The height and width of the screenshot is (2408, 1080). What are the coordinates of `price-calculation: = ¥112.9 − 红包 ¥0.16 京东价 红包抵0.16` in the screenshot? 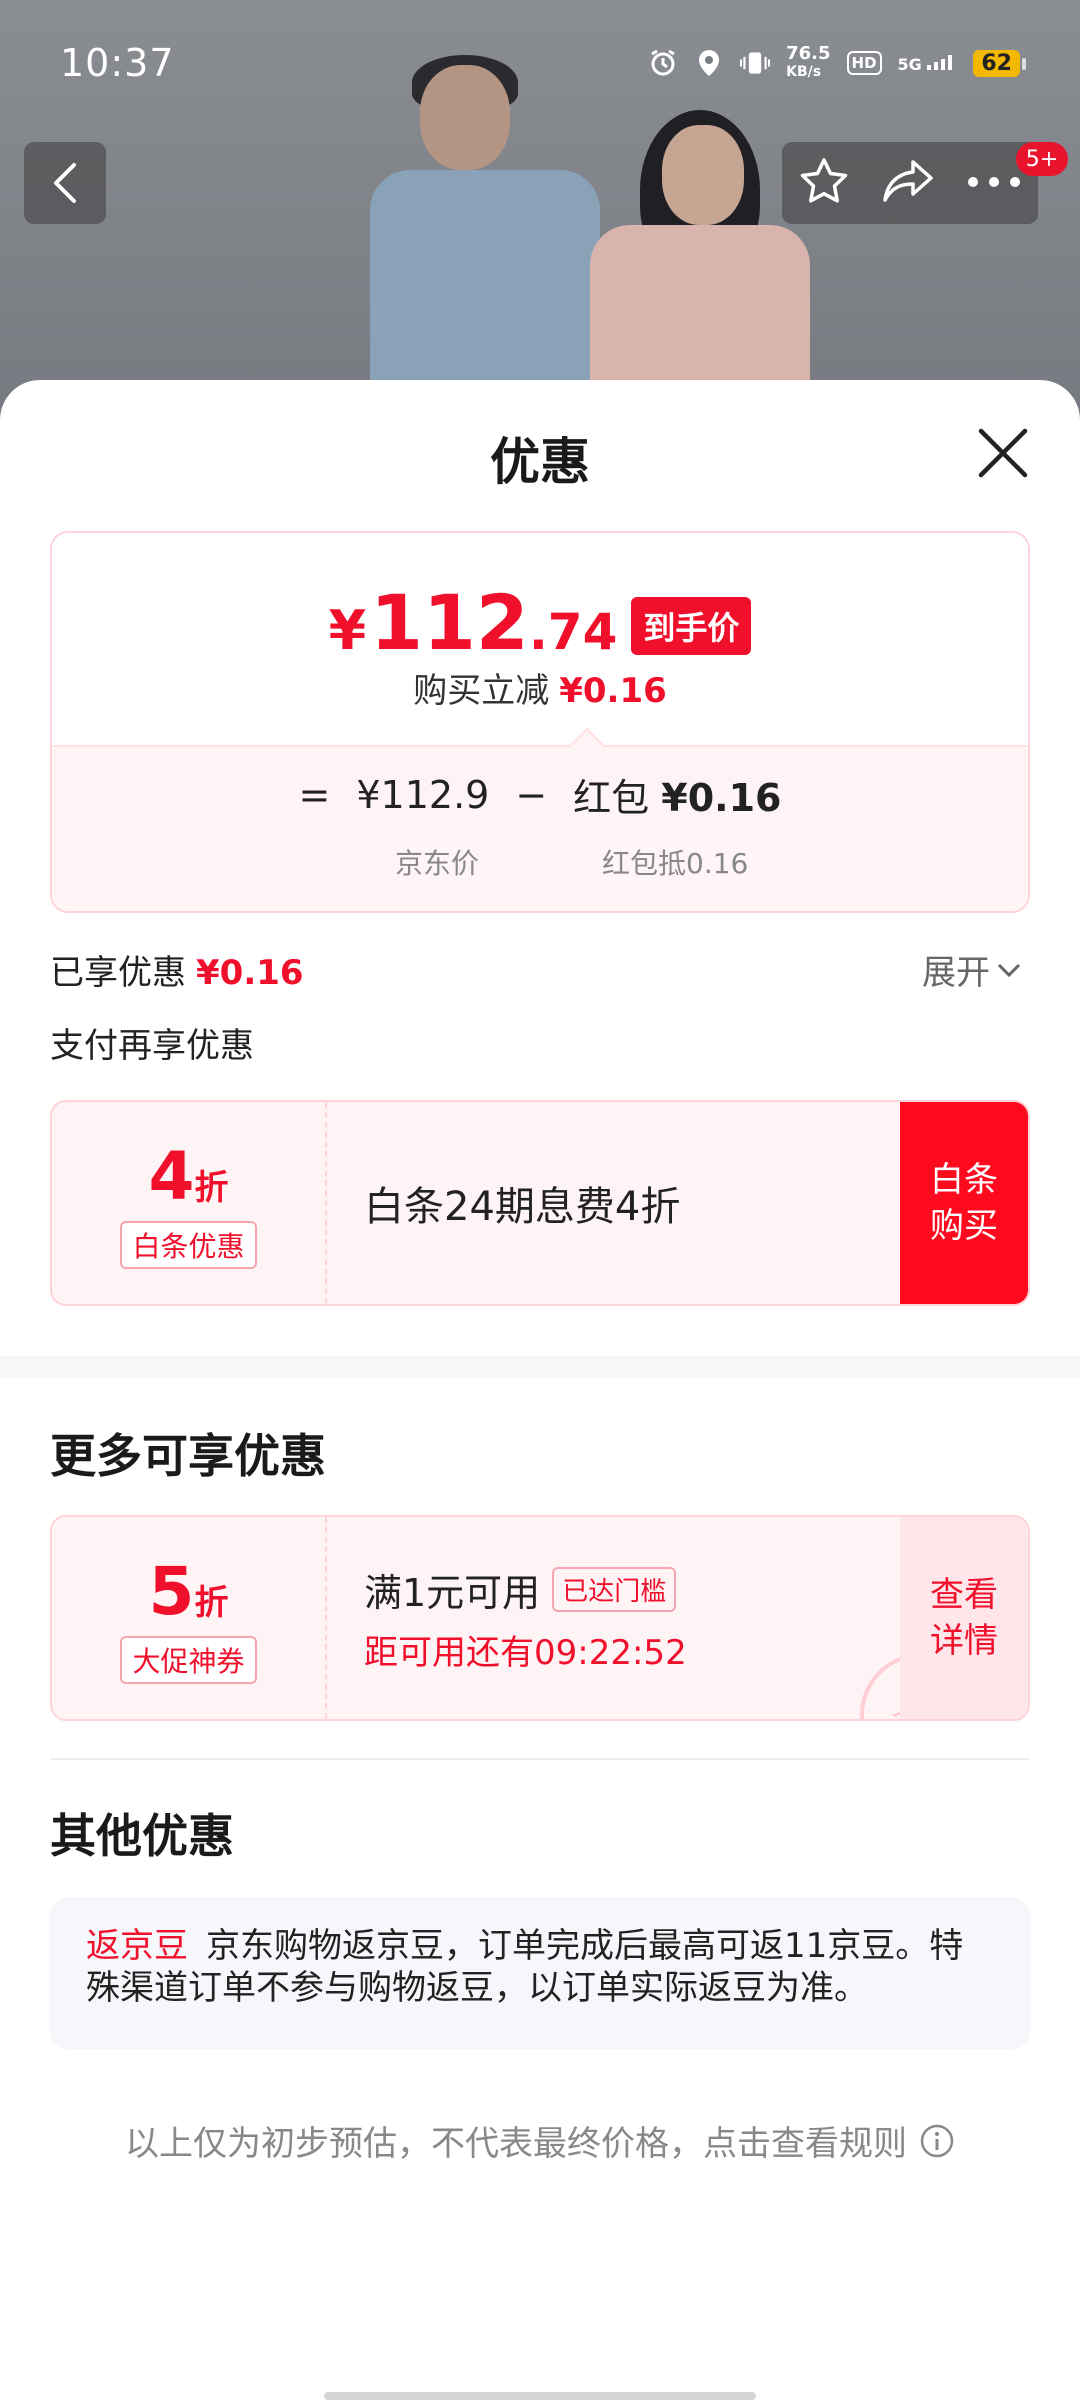 It's located at (540, 819).